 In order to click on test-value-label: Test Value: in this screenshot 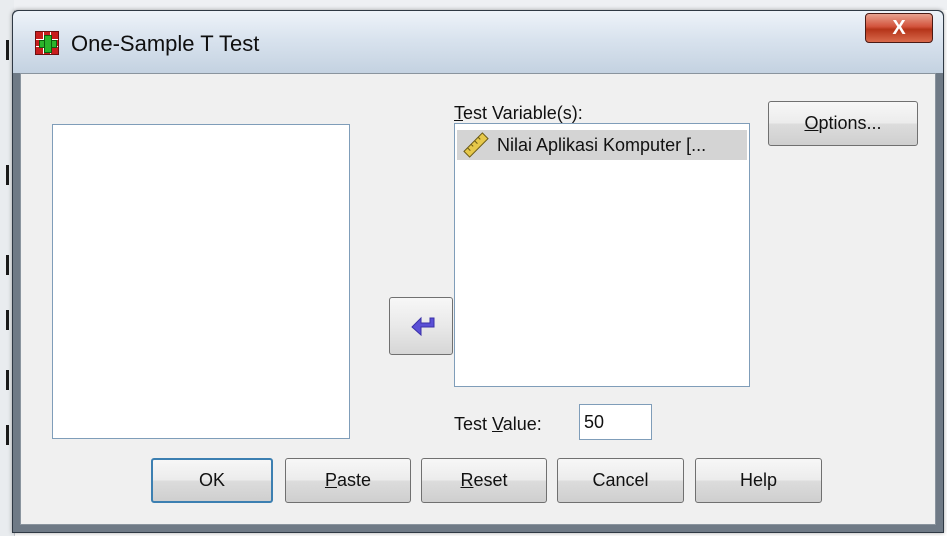, I will do `click(498, 424)`.